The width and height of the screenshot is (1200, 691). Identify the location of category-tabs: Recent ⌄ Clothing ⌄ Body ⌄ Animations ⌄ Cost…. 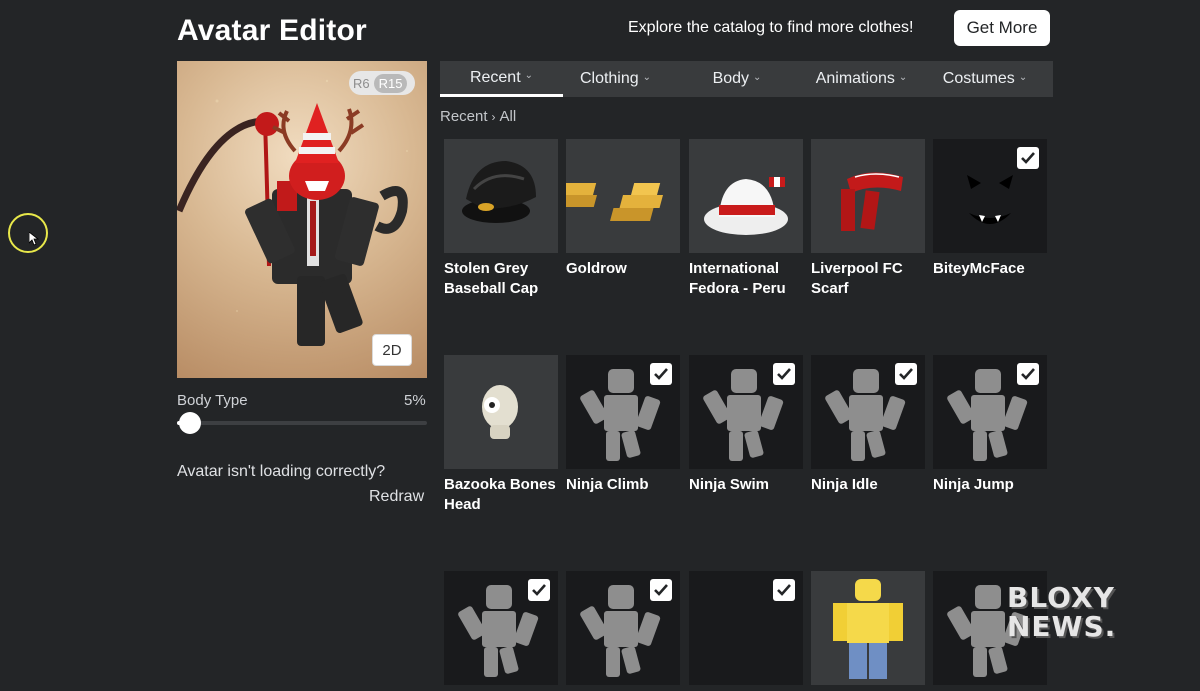
(746, 79).